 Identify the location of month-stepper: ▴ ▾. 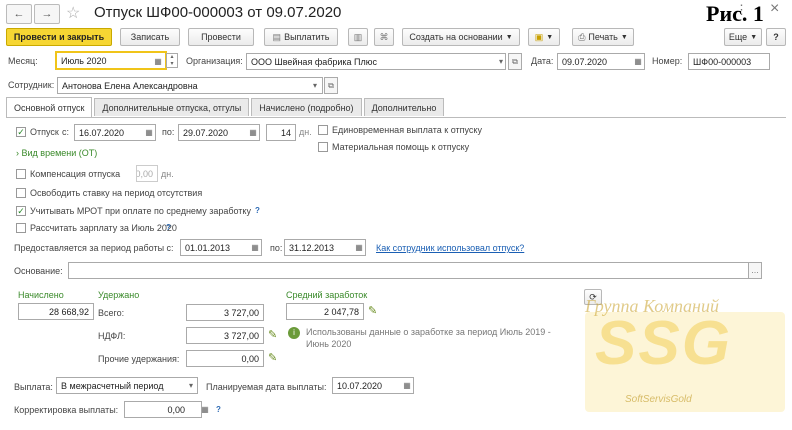
(172, 60).